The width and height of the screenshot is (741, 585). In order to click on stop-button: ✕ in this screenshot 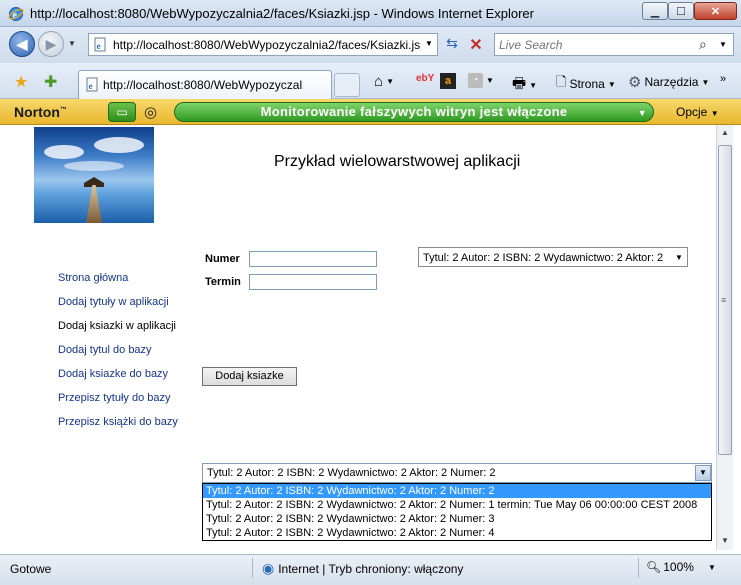, I will do `click(476, 45)`.